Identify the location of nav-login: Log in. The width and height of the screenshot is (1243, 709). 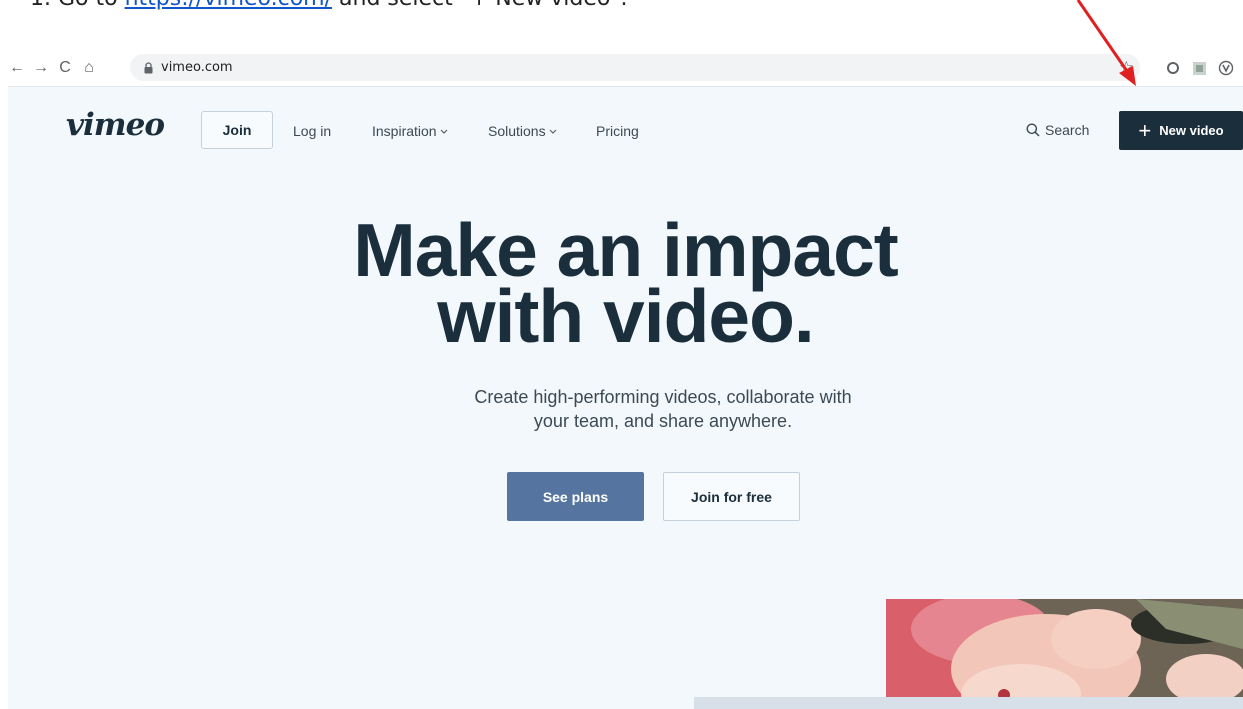
(312, 131).